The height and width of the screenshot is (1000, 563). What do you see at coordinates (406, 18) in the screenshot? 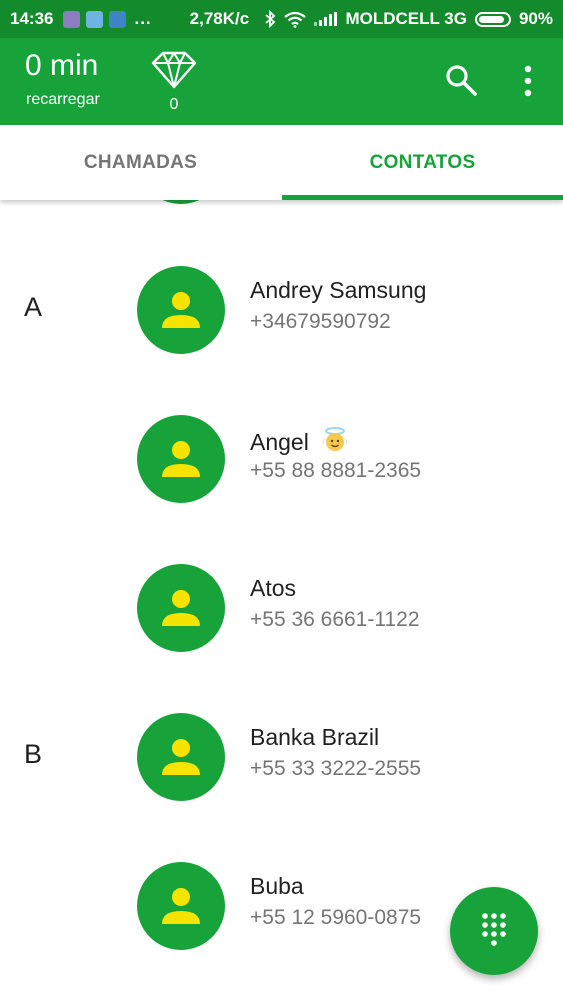
I see `carrier-name: MOLDCELL 3G` at bounding box center [406, 18].